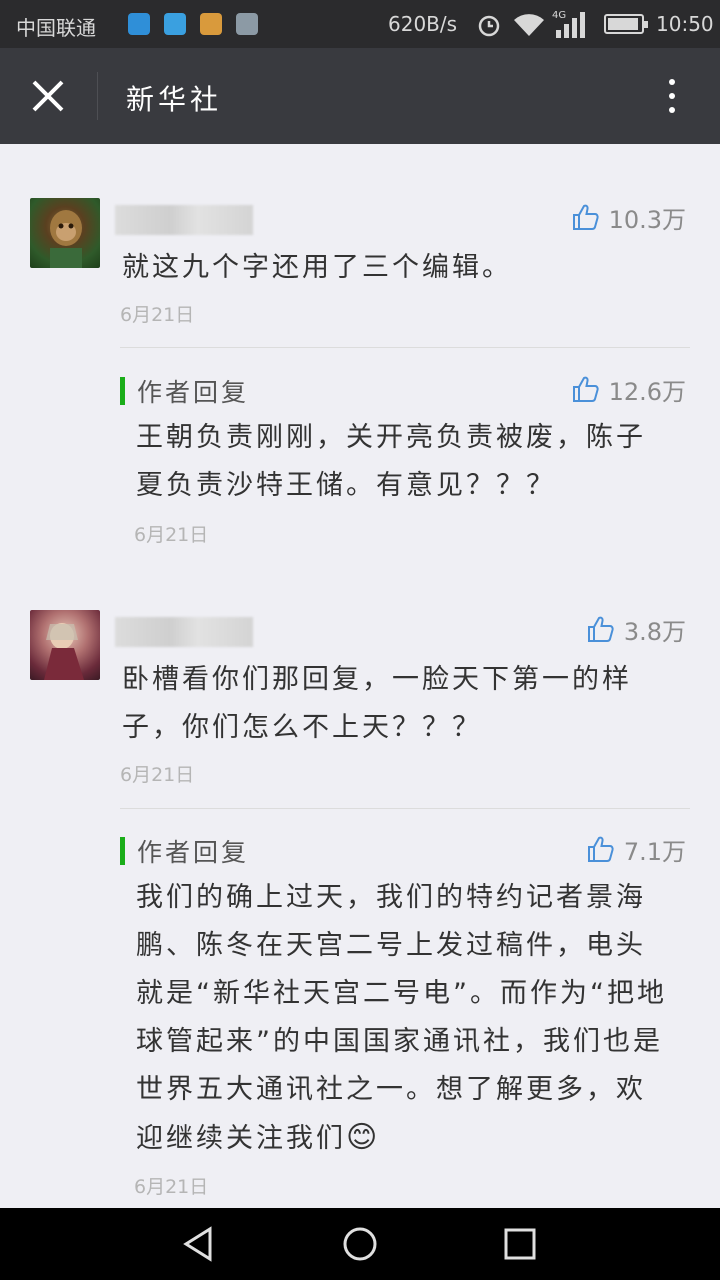  Describe the element at coordinates (685, 24) in the screenshot. I see `clock: 10:50` at that location.